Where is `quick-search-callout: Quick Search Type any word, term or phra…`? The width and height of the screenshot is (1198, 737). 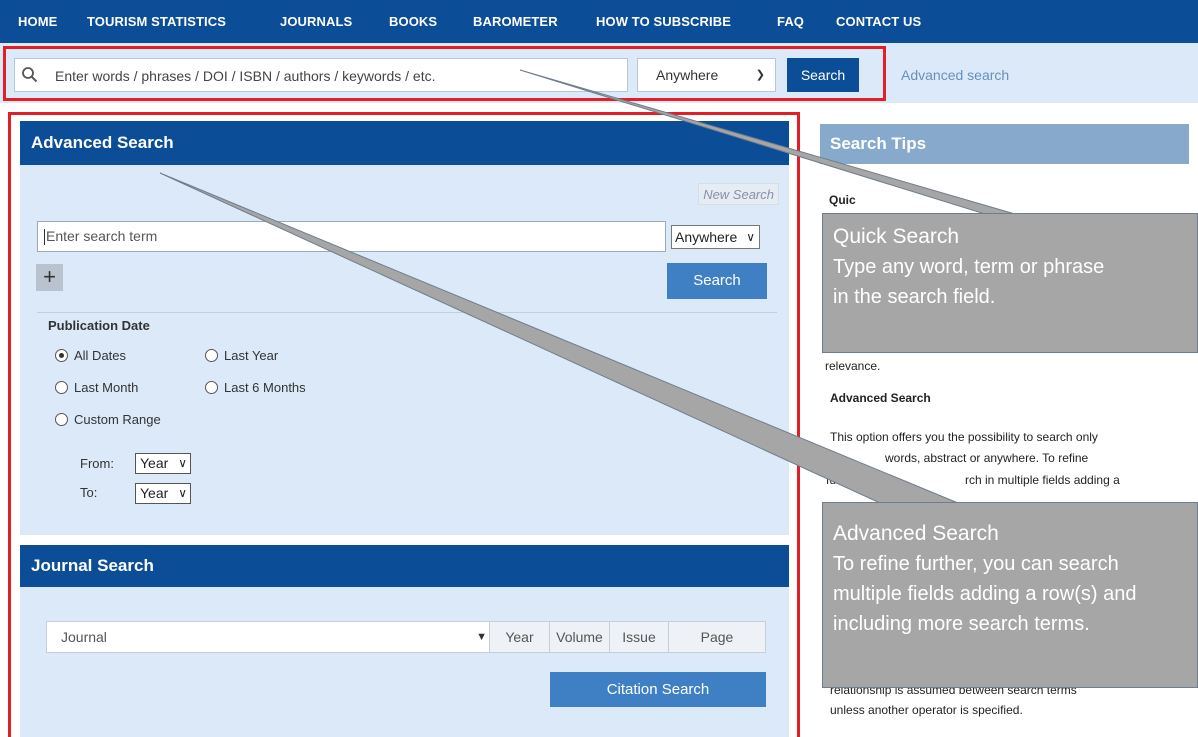 quick-search-callout: Quick Search Type any word, term or phra… is located at coordinates (1010, 283).